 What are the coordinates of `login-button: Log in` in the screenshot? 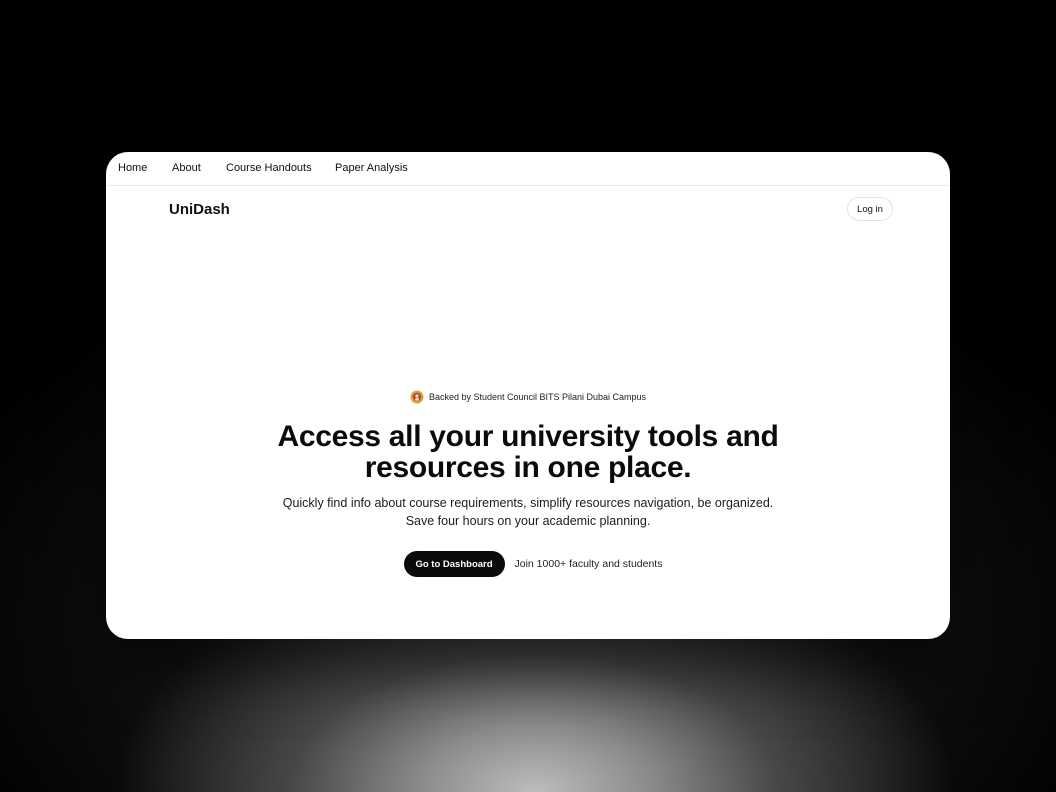 It's located at (870, 209).